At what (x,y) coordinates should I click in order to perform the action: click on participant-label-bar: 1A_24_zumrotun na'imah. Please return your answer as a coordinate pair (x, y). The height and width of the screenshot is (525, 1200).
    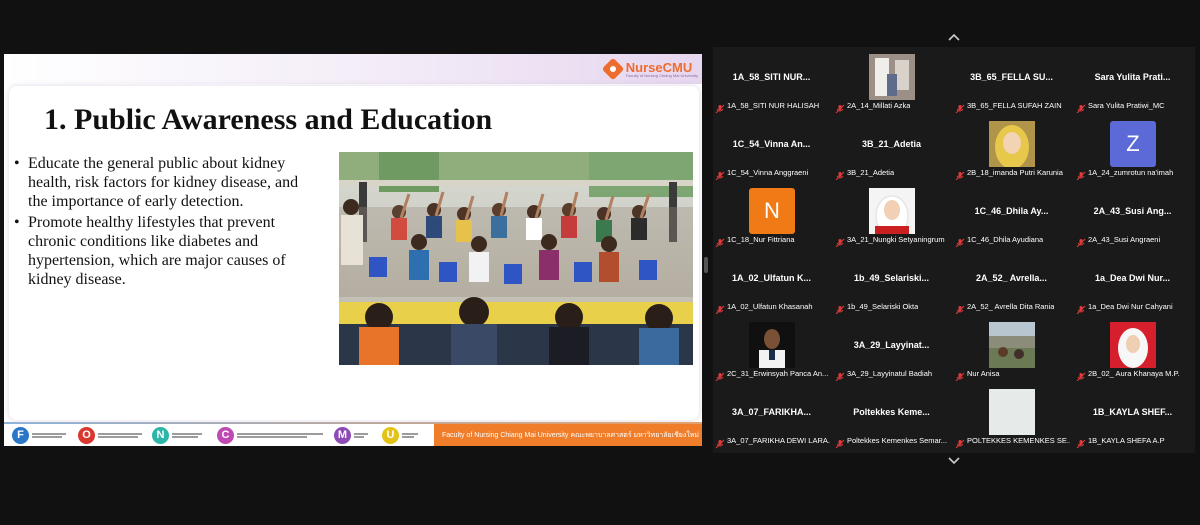
    Looking at the image, I should click on (1133, 173).